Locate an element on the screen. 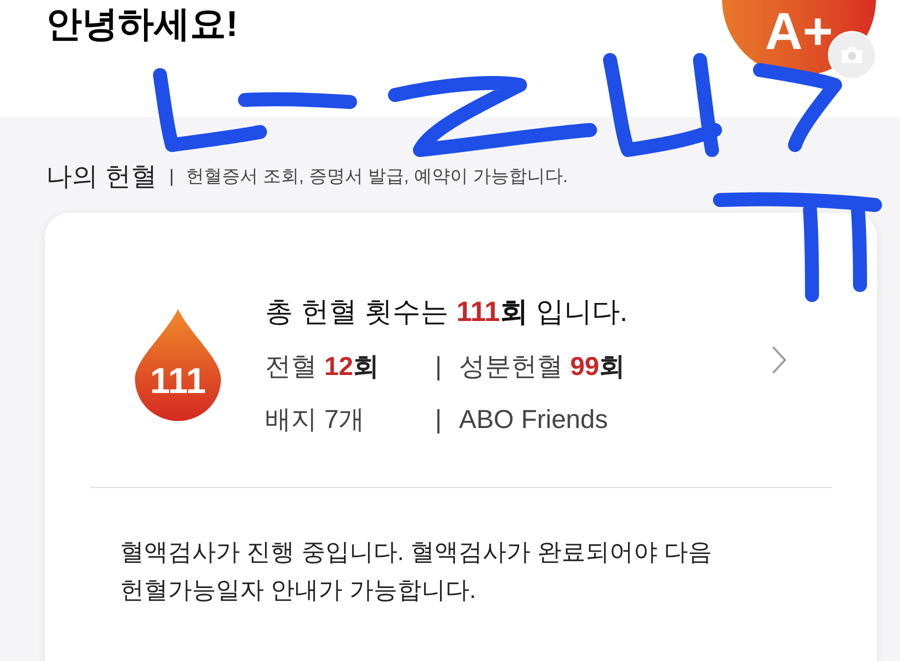 Image resolution: width=900 pixels, height=661 pixels. blood-drop-badge: 111 is located at coordinates (178, 365).